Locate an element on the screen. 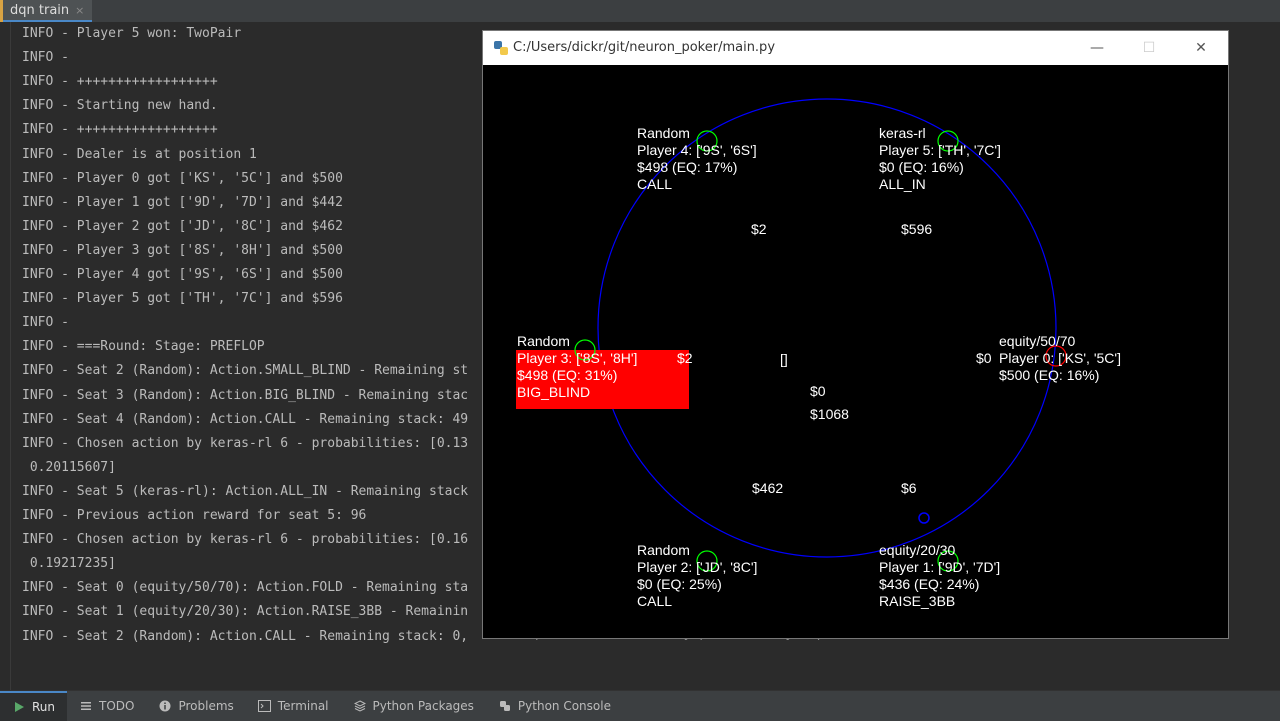  player-cards: Player 5: ['TH', '7C'] is located at coordinates (940, 150).